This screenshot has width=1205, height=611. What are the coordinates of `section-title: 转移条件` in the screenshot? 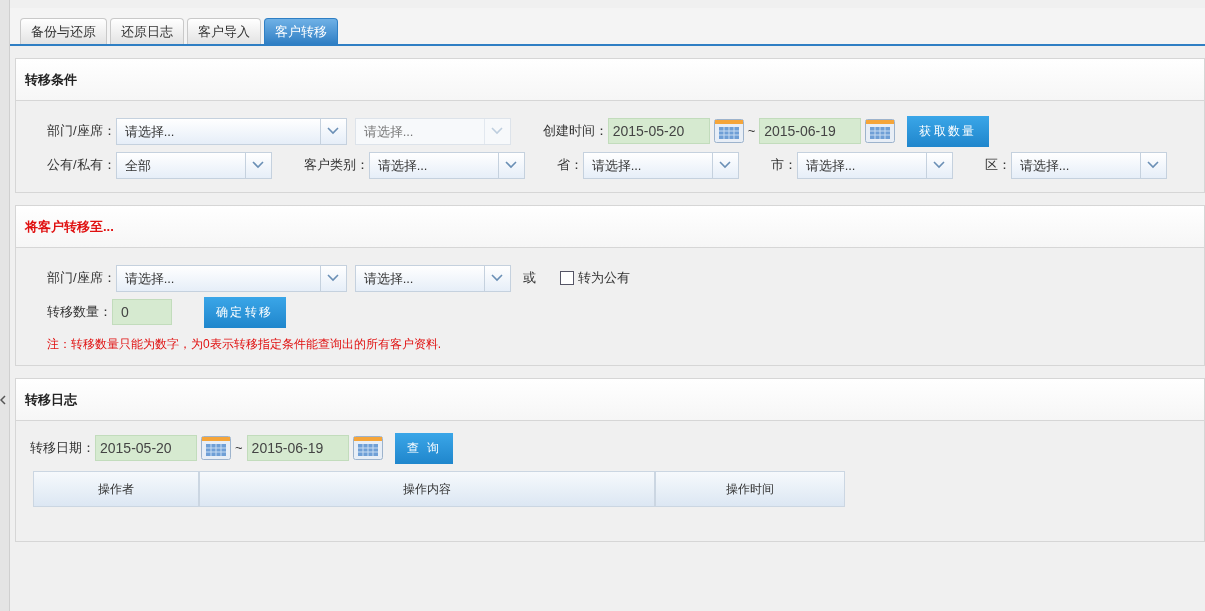 It's located at (51, 79).